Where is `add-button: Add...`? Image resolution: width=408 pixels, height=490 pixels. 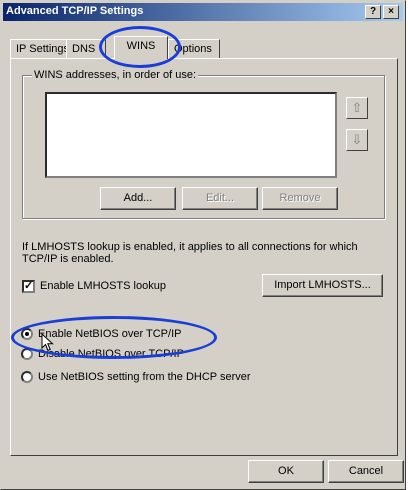
add-button: Add... is located at coordinates (138, 198).